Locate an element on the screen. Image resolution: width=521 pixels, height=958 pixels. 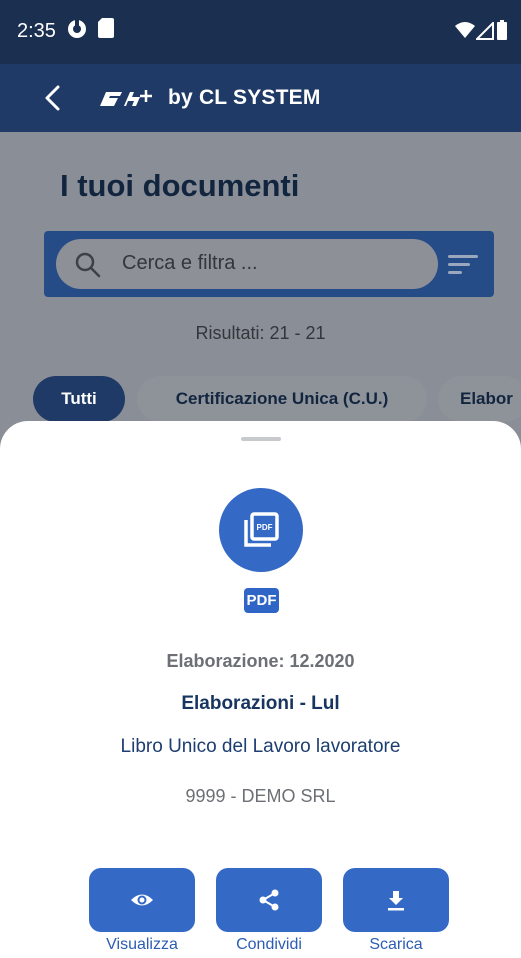
view-button-label: Visualizza is located at coordinates (142, 945).